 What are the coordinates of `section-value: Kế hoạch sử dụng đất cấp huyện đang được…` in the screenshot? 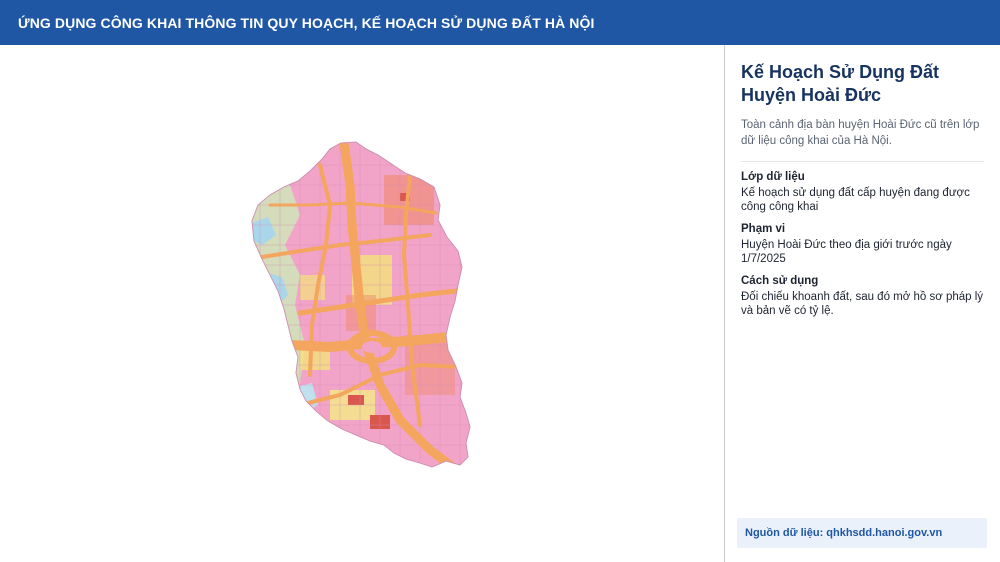 It's located at (855, 200).